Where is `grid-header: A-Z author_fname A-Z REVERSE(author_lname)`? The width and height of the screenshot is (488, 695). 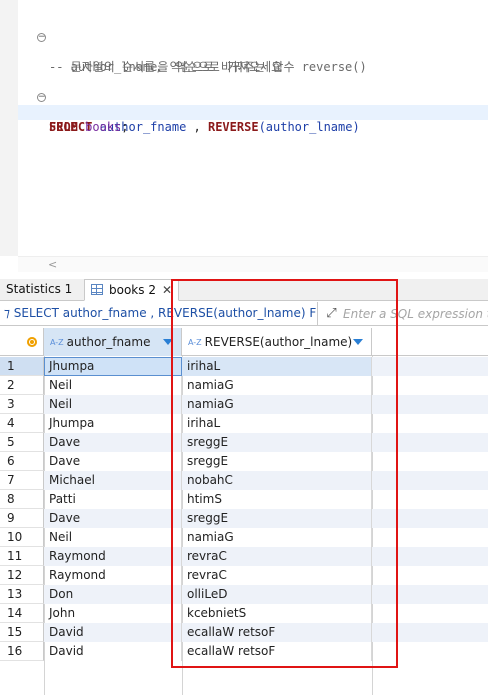 grid-header: A-Z author_fname A-Z REVERSE(author_lname) is located at coordinates (244, 342).